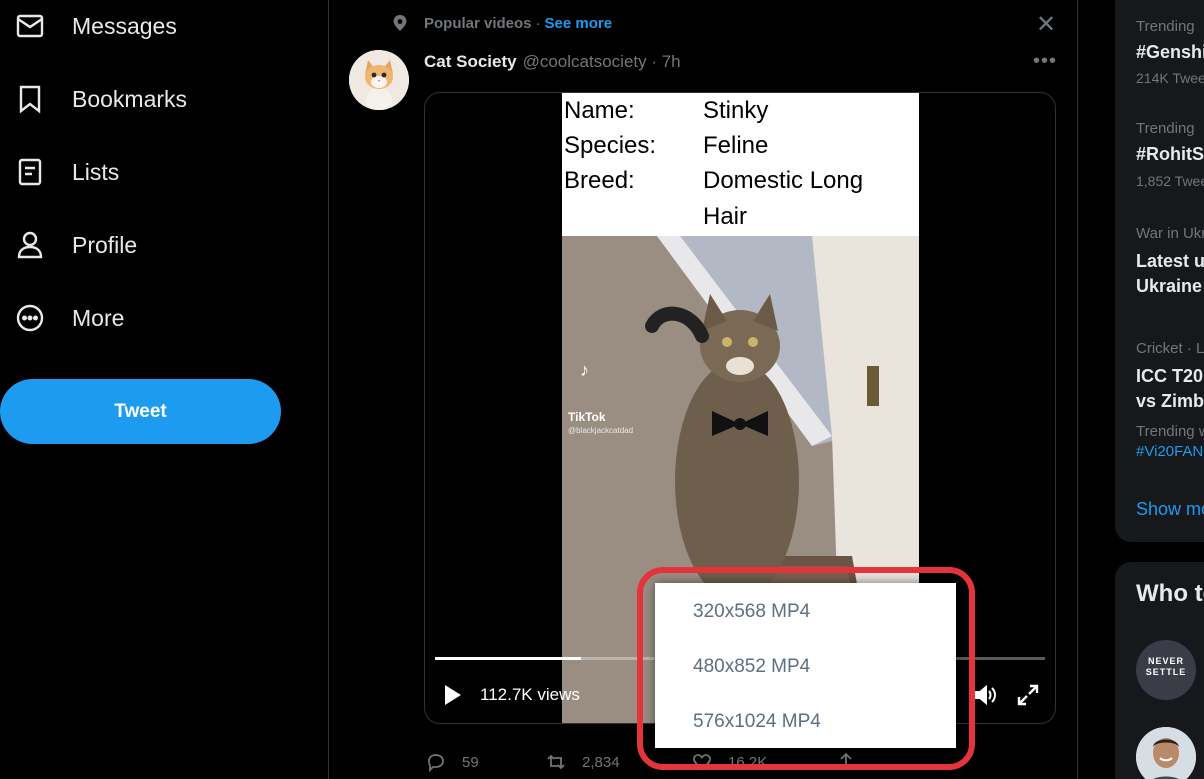  Describe the element at coordinates (600, 430) in the screenshot. I see `tiktok-handle: @blackjackcatdad` at that location.